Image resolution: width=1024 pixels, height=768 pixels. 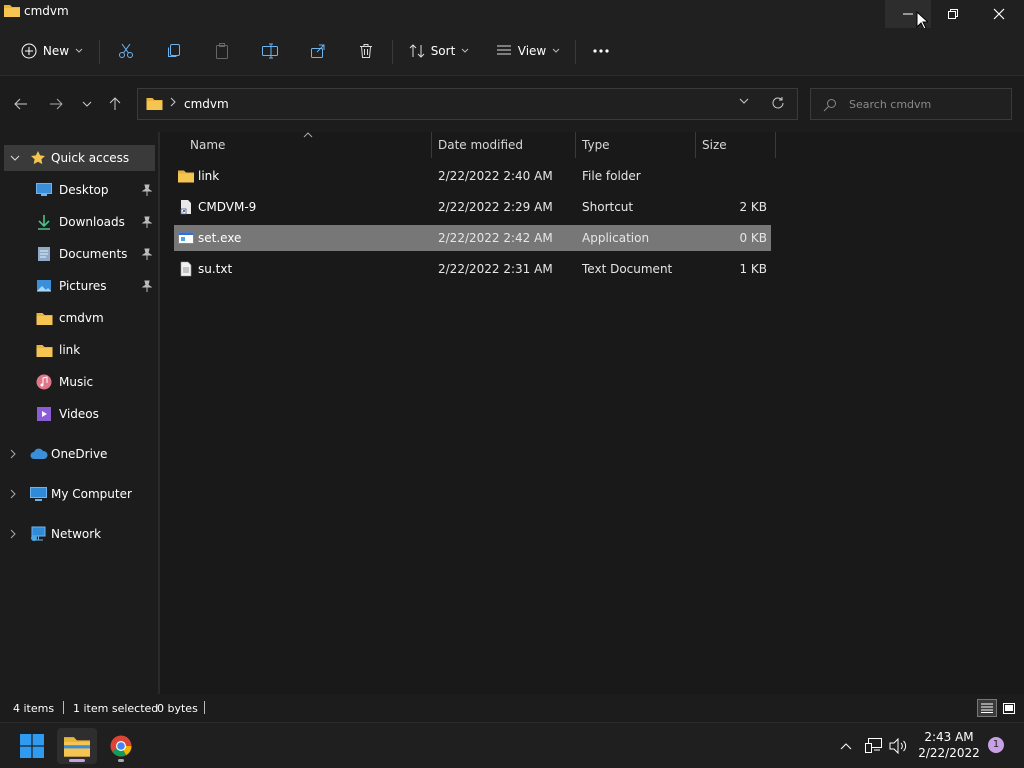 I want to click on notification-badge: 1, so click(x=996, y=745).